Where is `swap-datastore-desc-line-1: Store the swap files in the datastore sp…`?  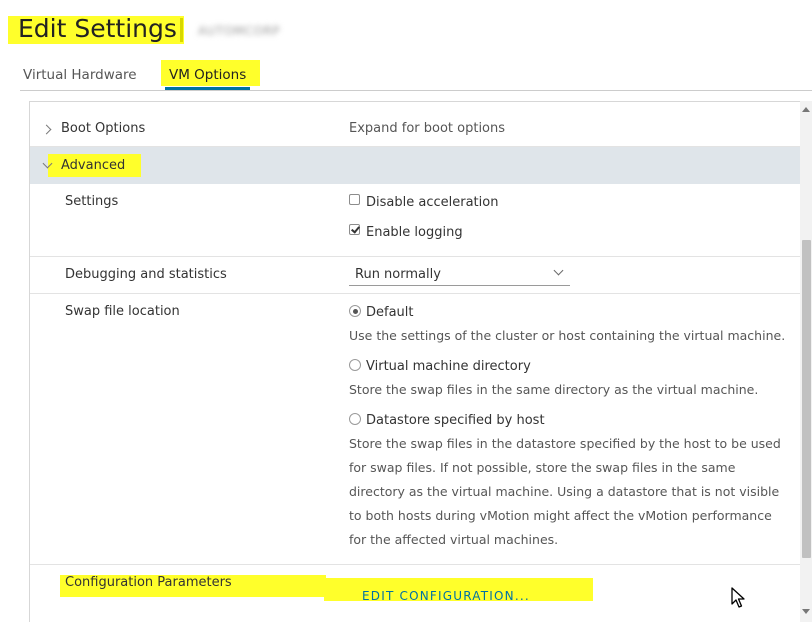
swap-datastore-desc-line-1: Store the swap files in the datastore sp… is located at coordinates (565, 443).